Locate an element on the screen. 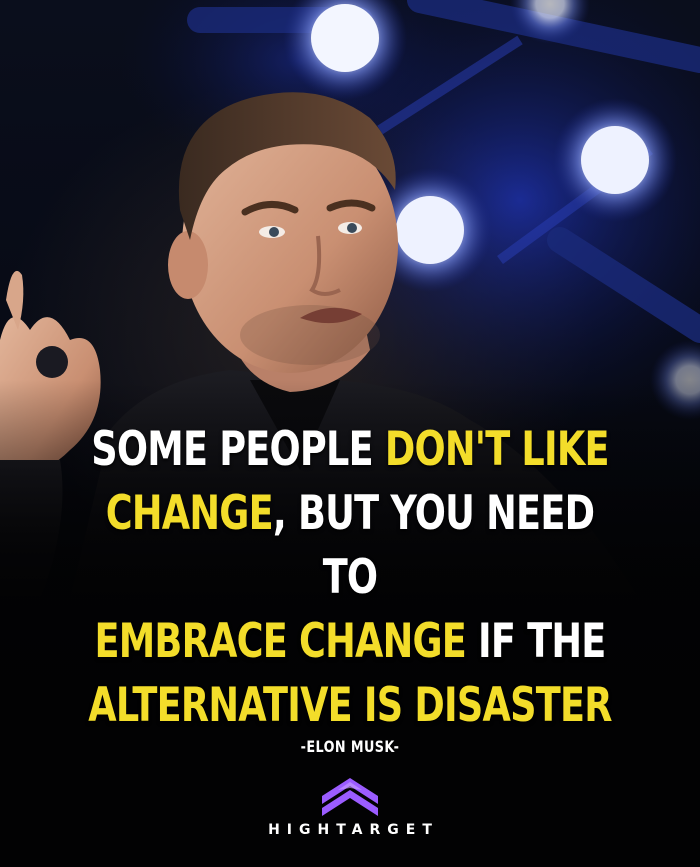 The height and width of the screenshot is (867, 700). quote-highlight: CHANGE is located at coordinates (189, 513).